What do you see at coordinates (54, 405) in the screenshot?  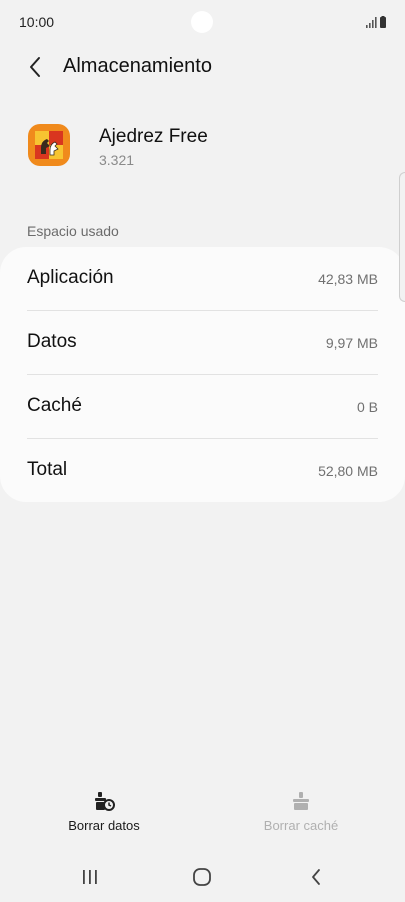 I see `row-label: Caché` at bounding box center [54, 405].